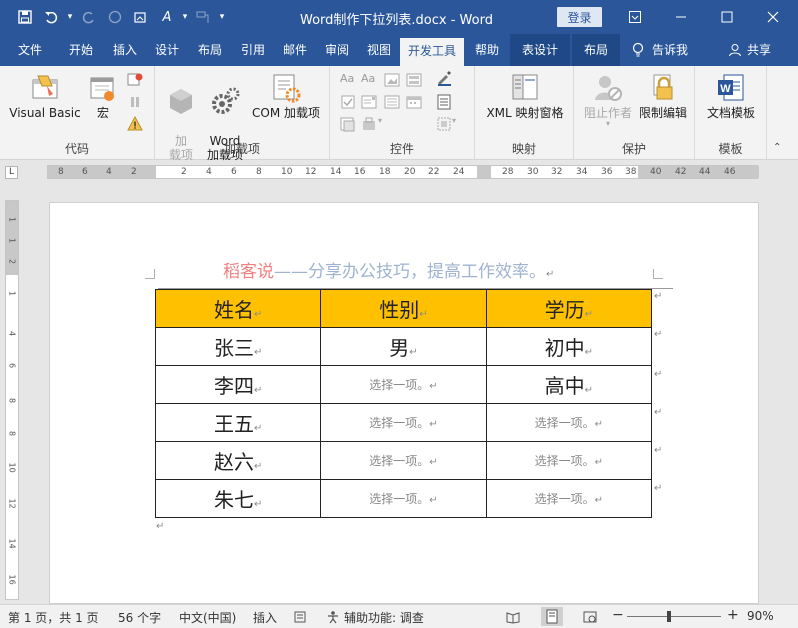  Describe the element at coordinates (333, 617) in the screenshot. I see `accessibility-icon` at that location.